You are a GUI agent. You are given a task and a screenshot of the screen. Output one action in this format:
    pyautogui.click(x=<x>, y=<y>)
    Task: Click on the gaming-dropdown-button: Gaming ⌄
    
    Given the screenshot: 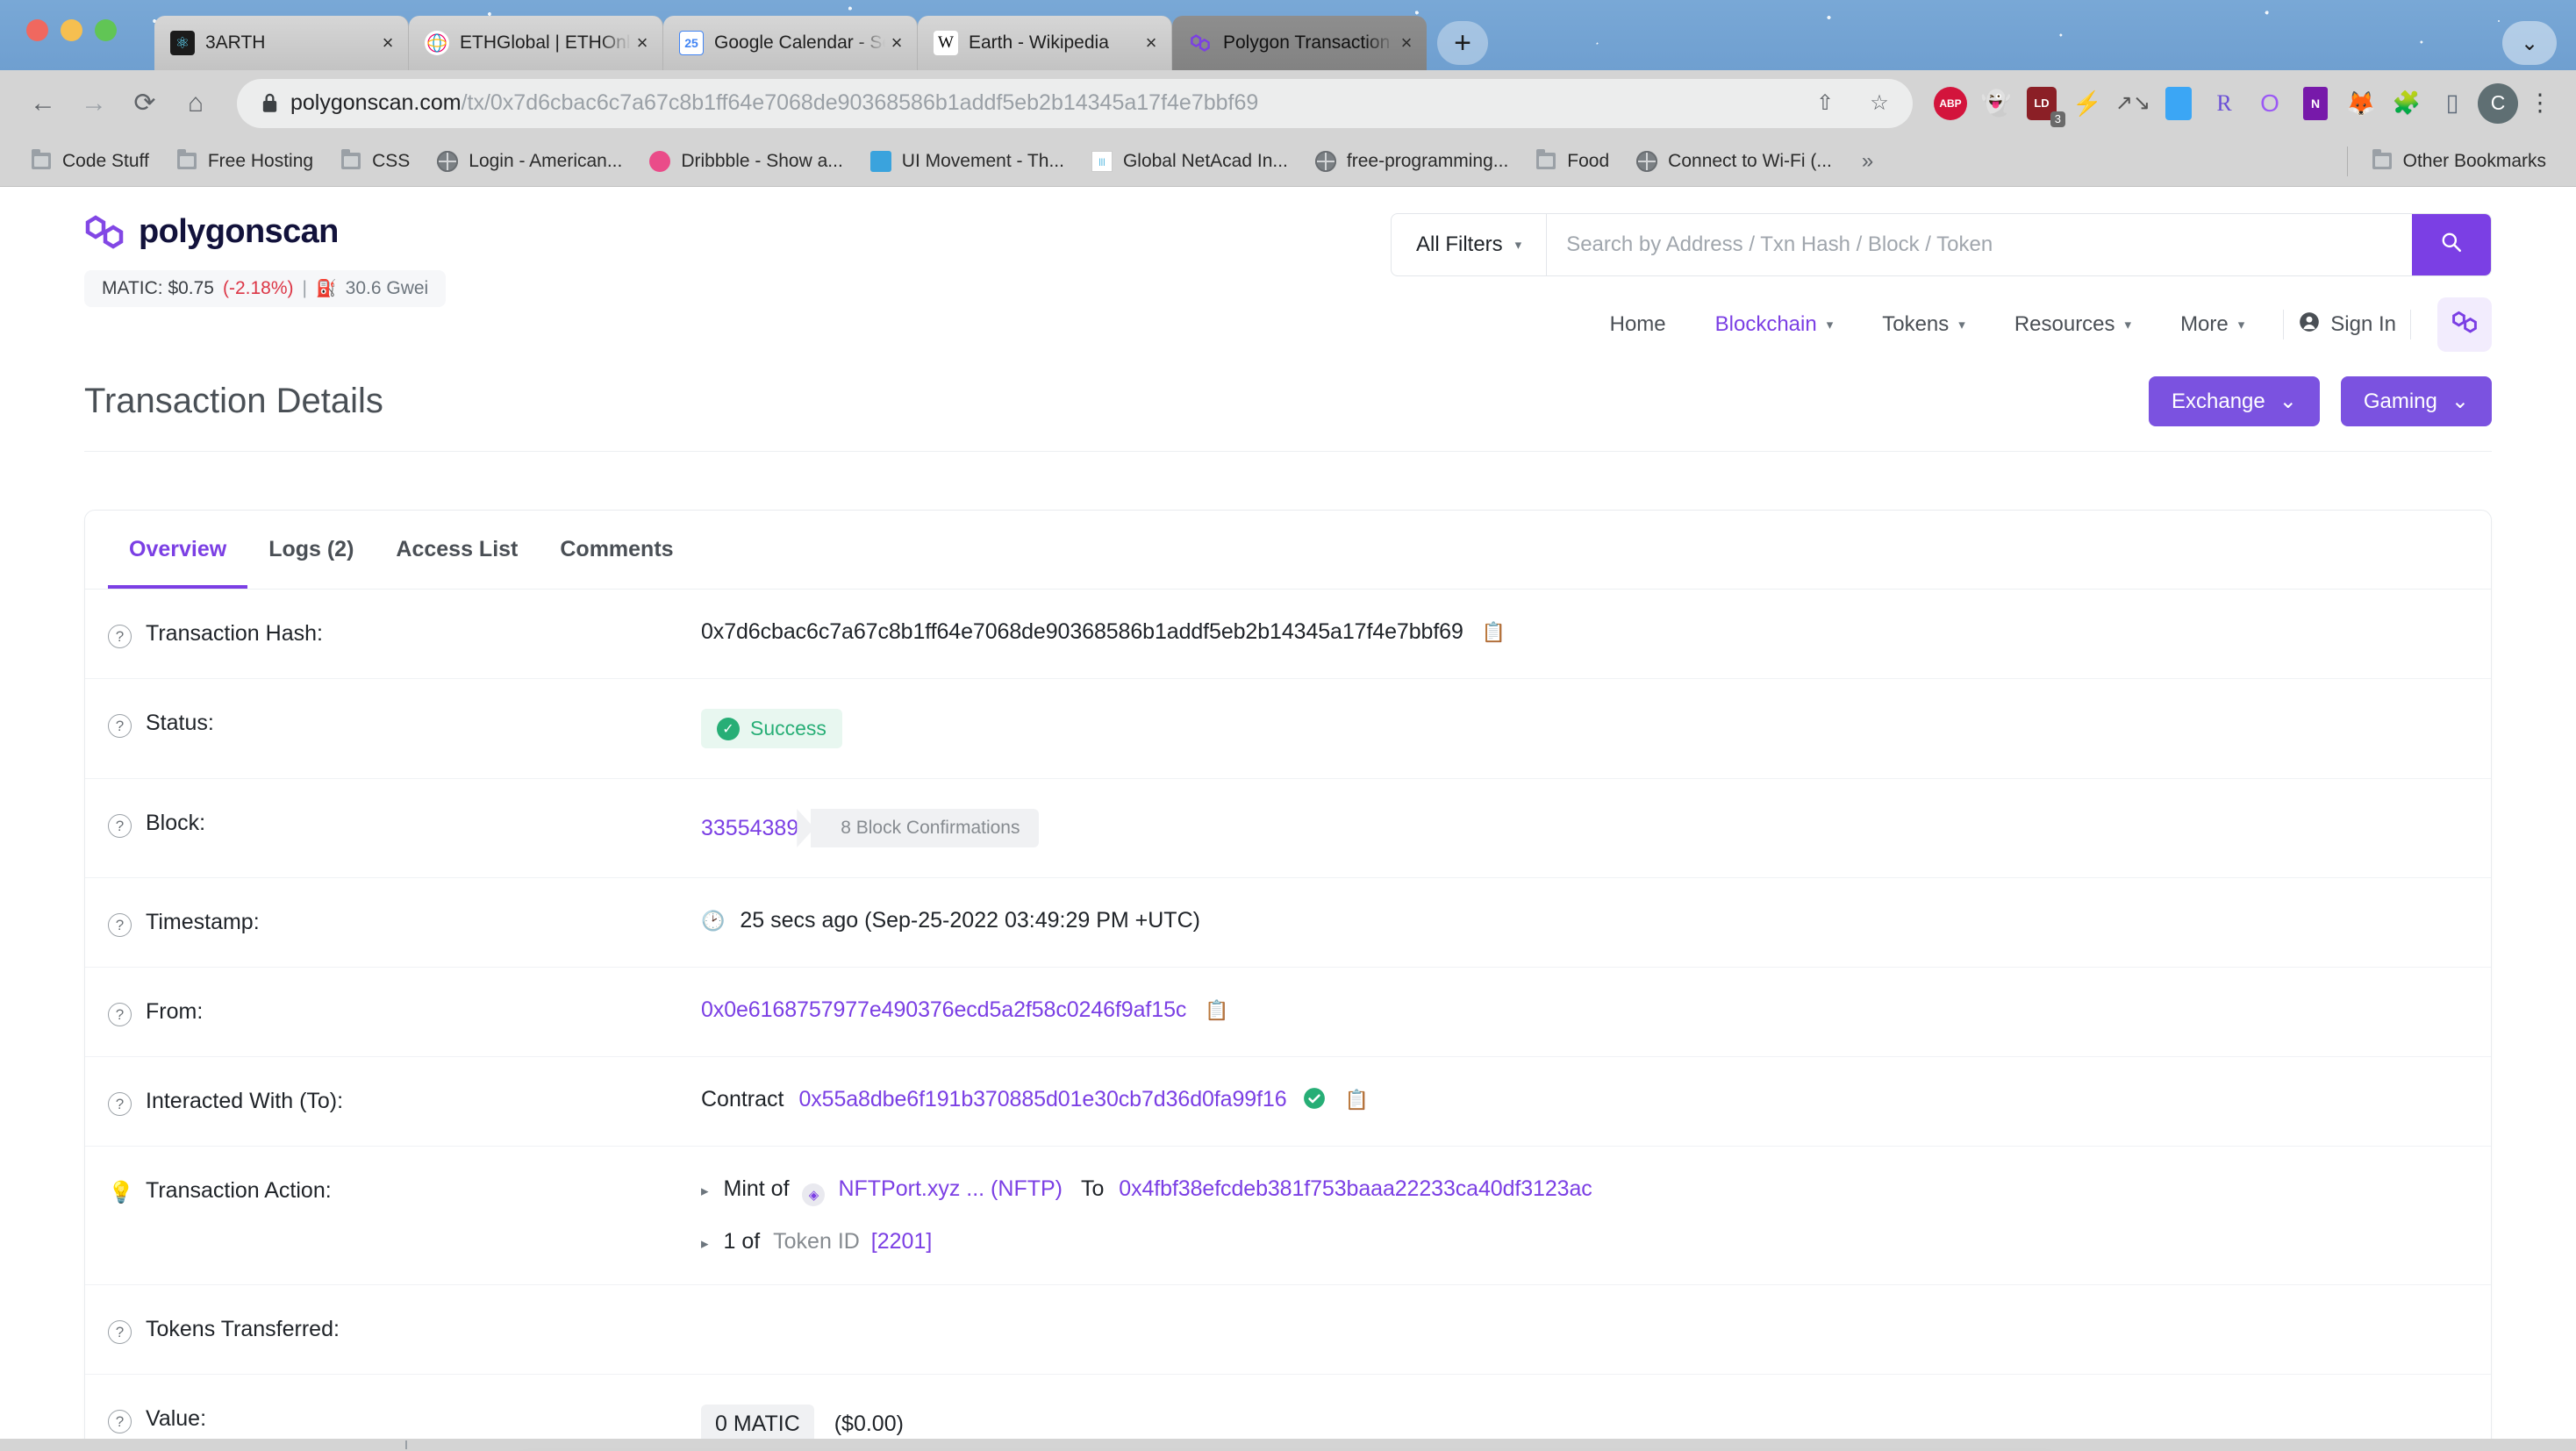 What is the action you would take?
    pyautogui.click(x=2416, y=401)
    